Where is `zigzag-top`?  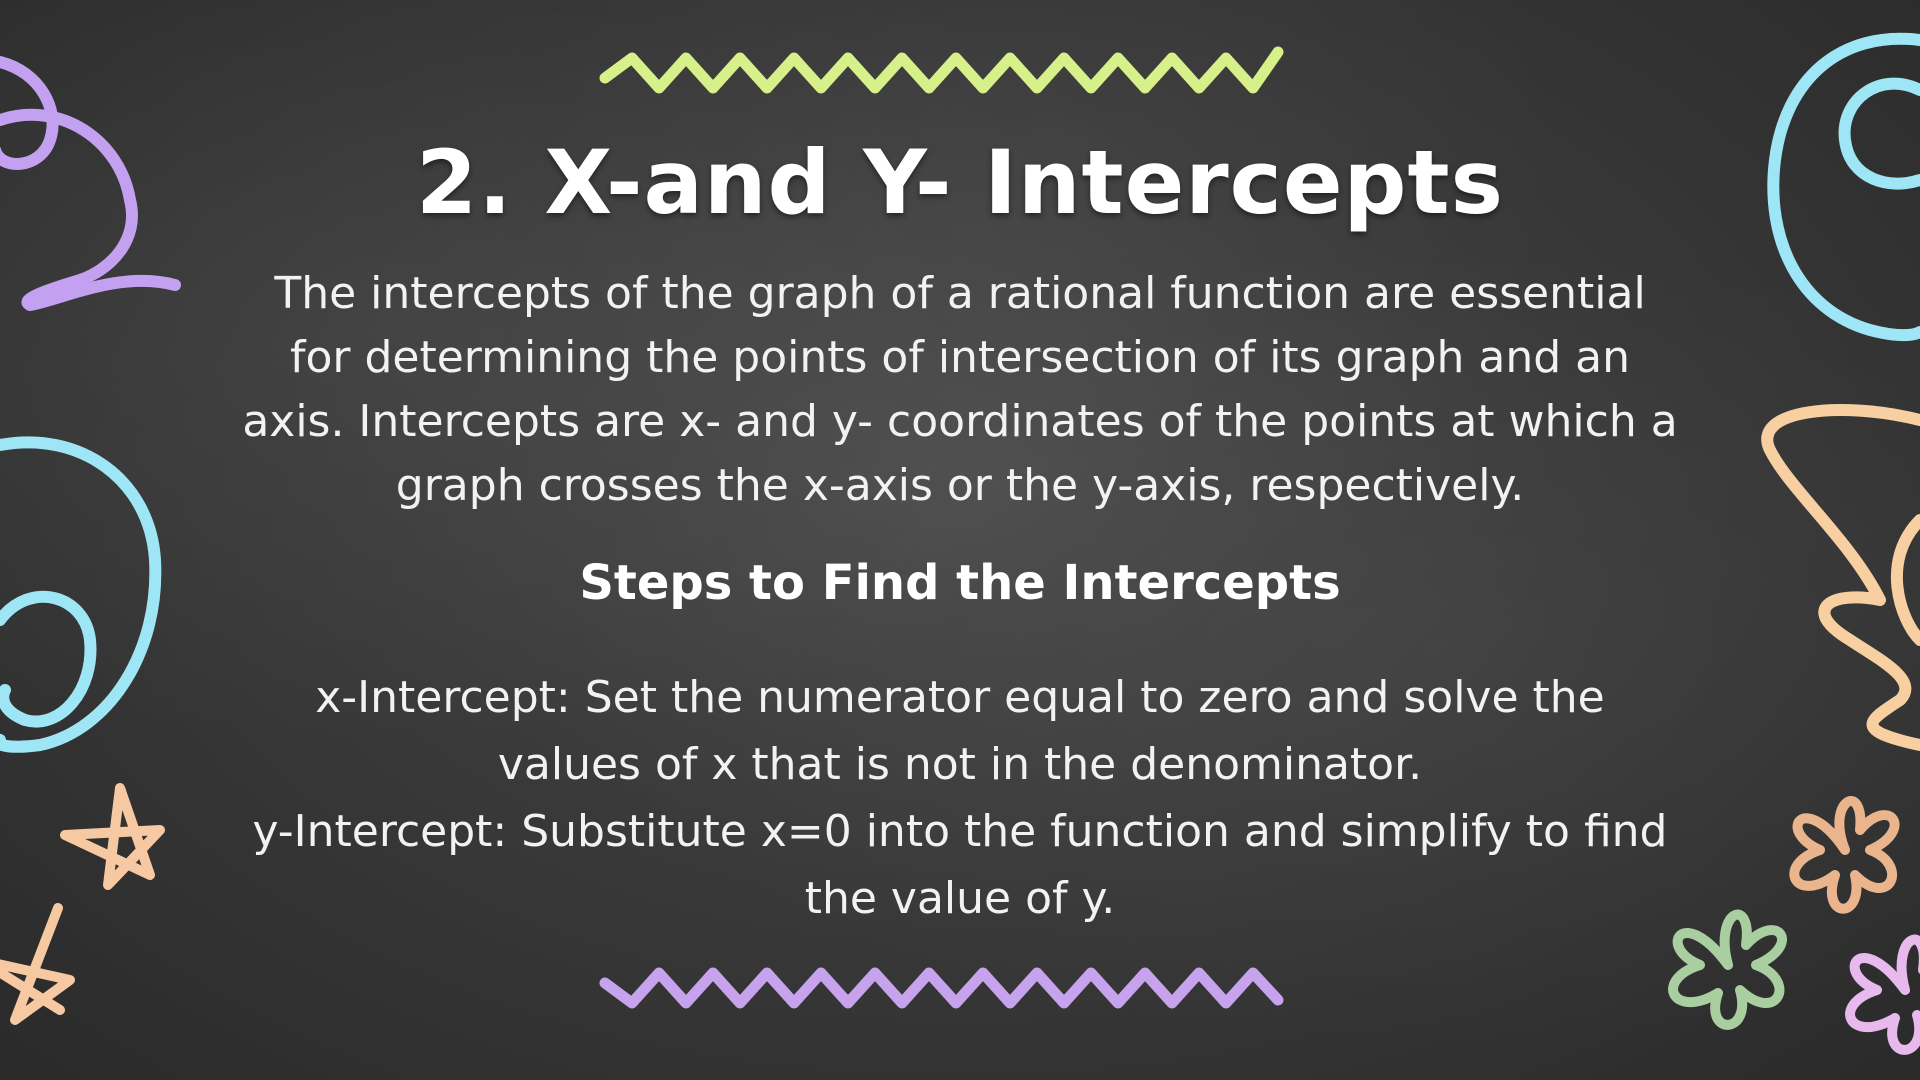
zigzag-top is located at coordinates (941, 70).